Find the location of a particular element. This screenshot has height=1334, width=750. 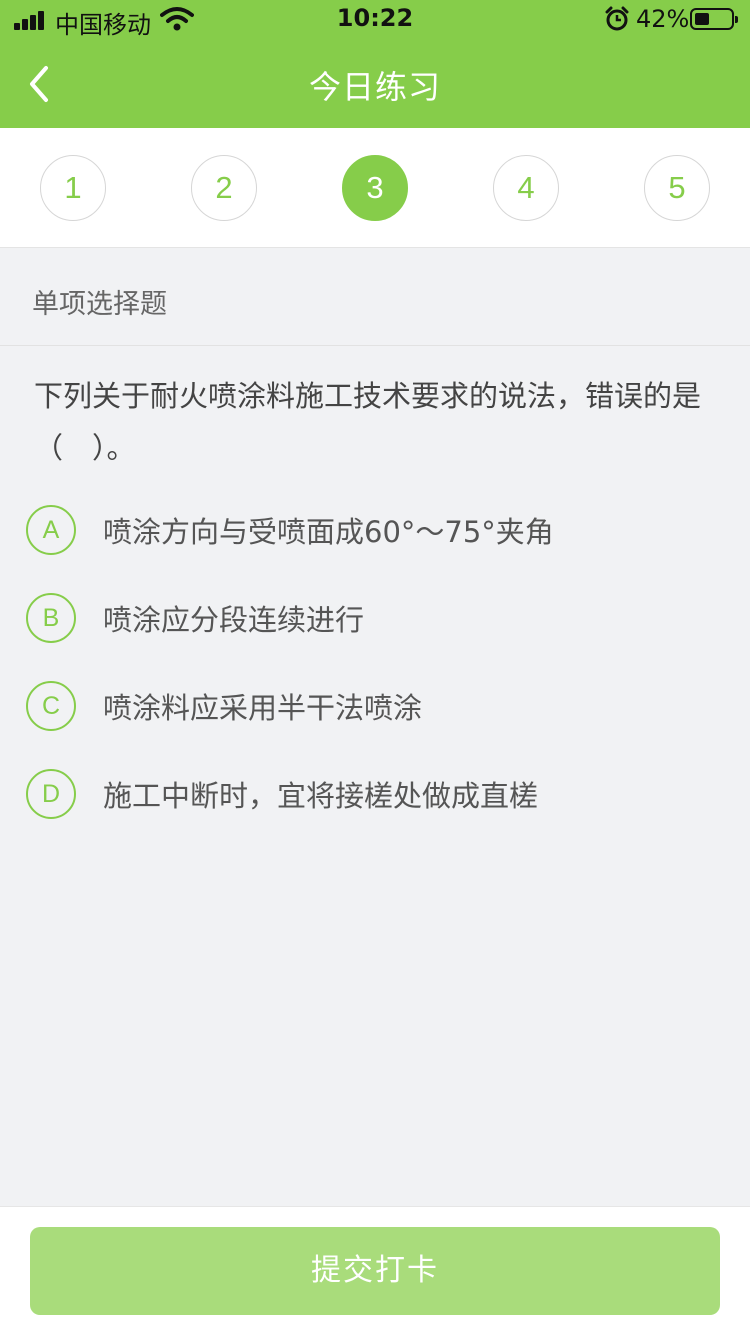

status-bar: 中国移动 10:22 42% is located at coordinates (375, 20).